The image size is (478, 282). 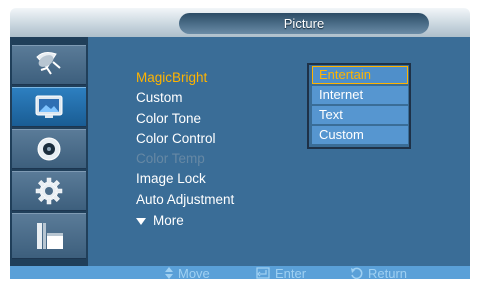 I want to click on picture-icon, so click(x=49, y=106).